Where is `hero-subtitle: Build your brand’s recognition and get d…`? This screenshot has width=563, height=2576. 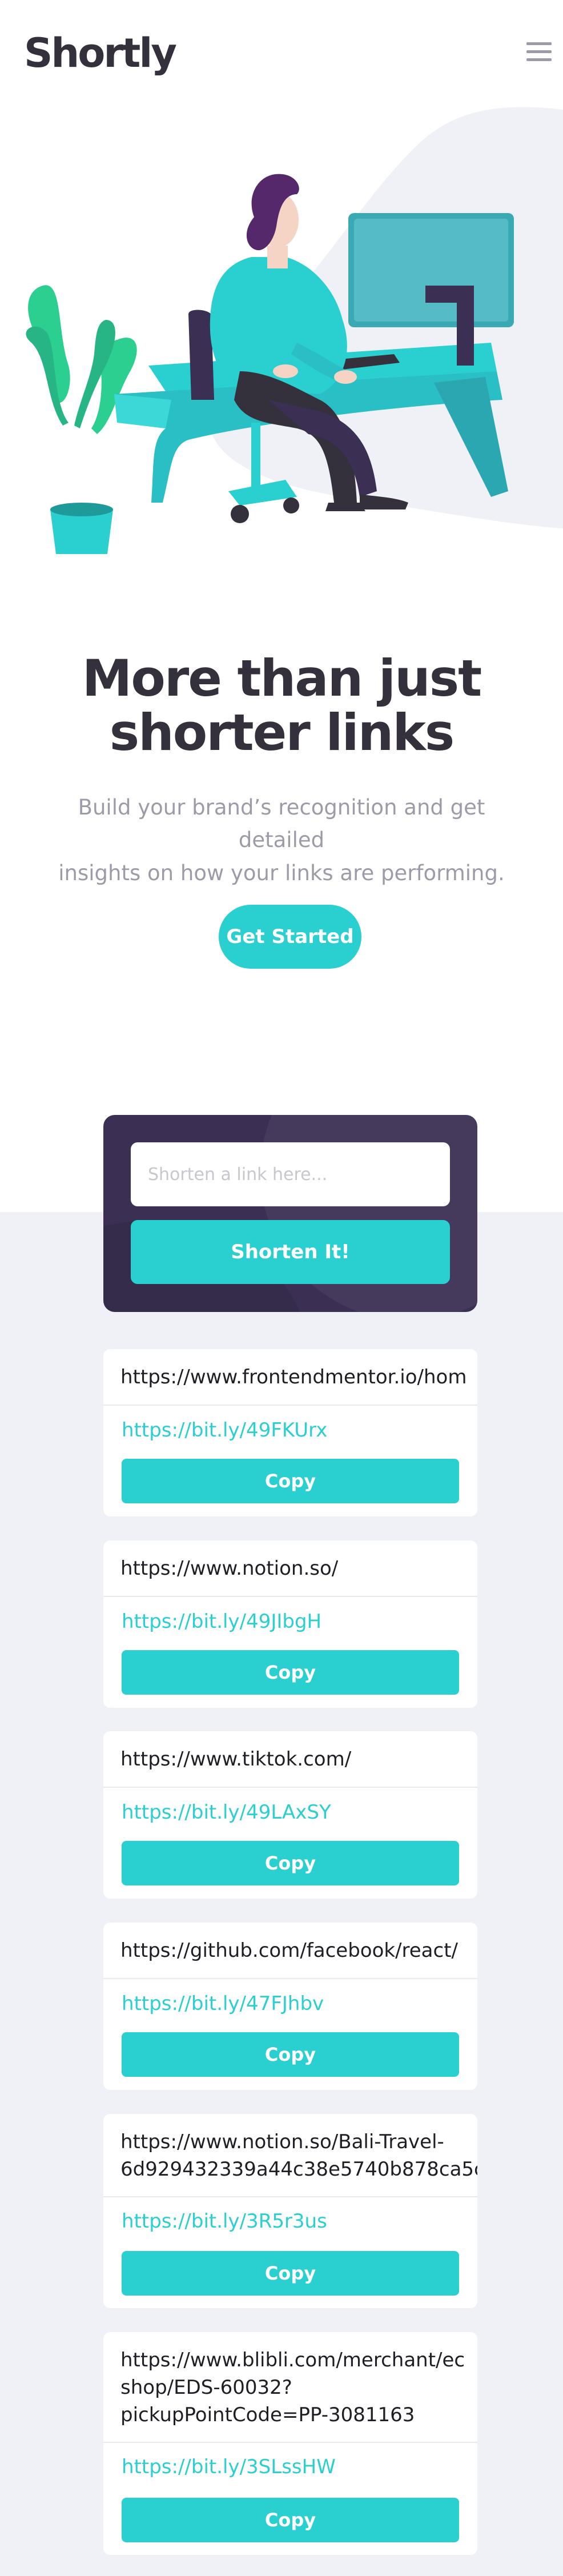
hero-subtitle: Build your brand’s recognition and get d… is located at coordinates (281, 840).